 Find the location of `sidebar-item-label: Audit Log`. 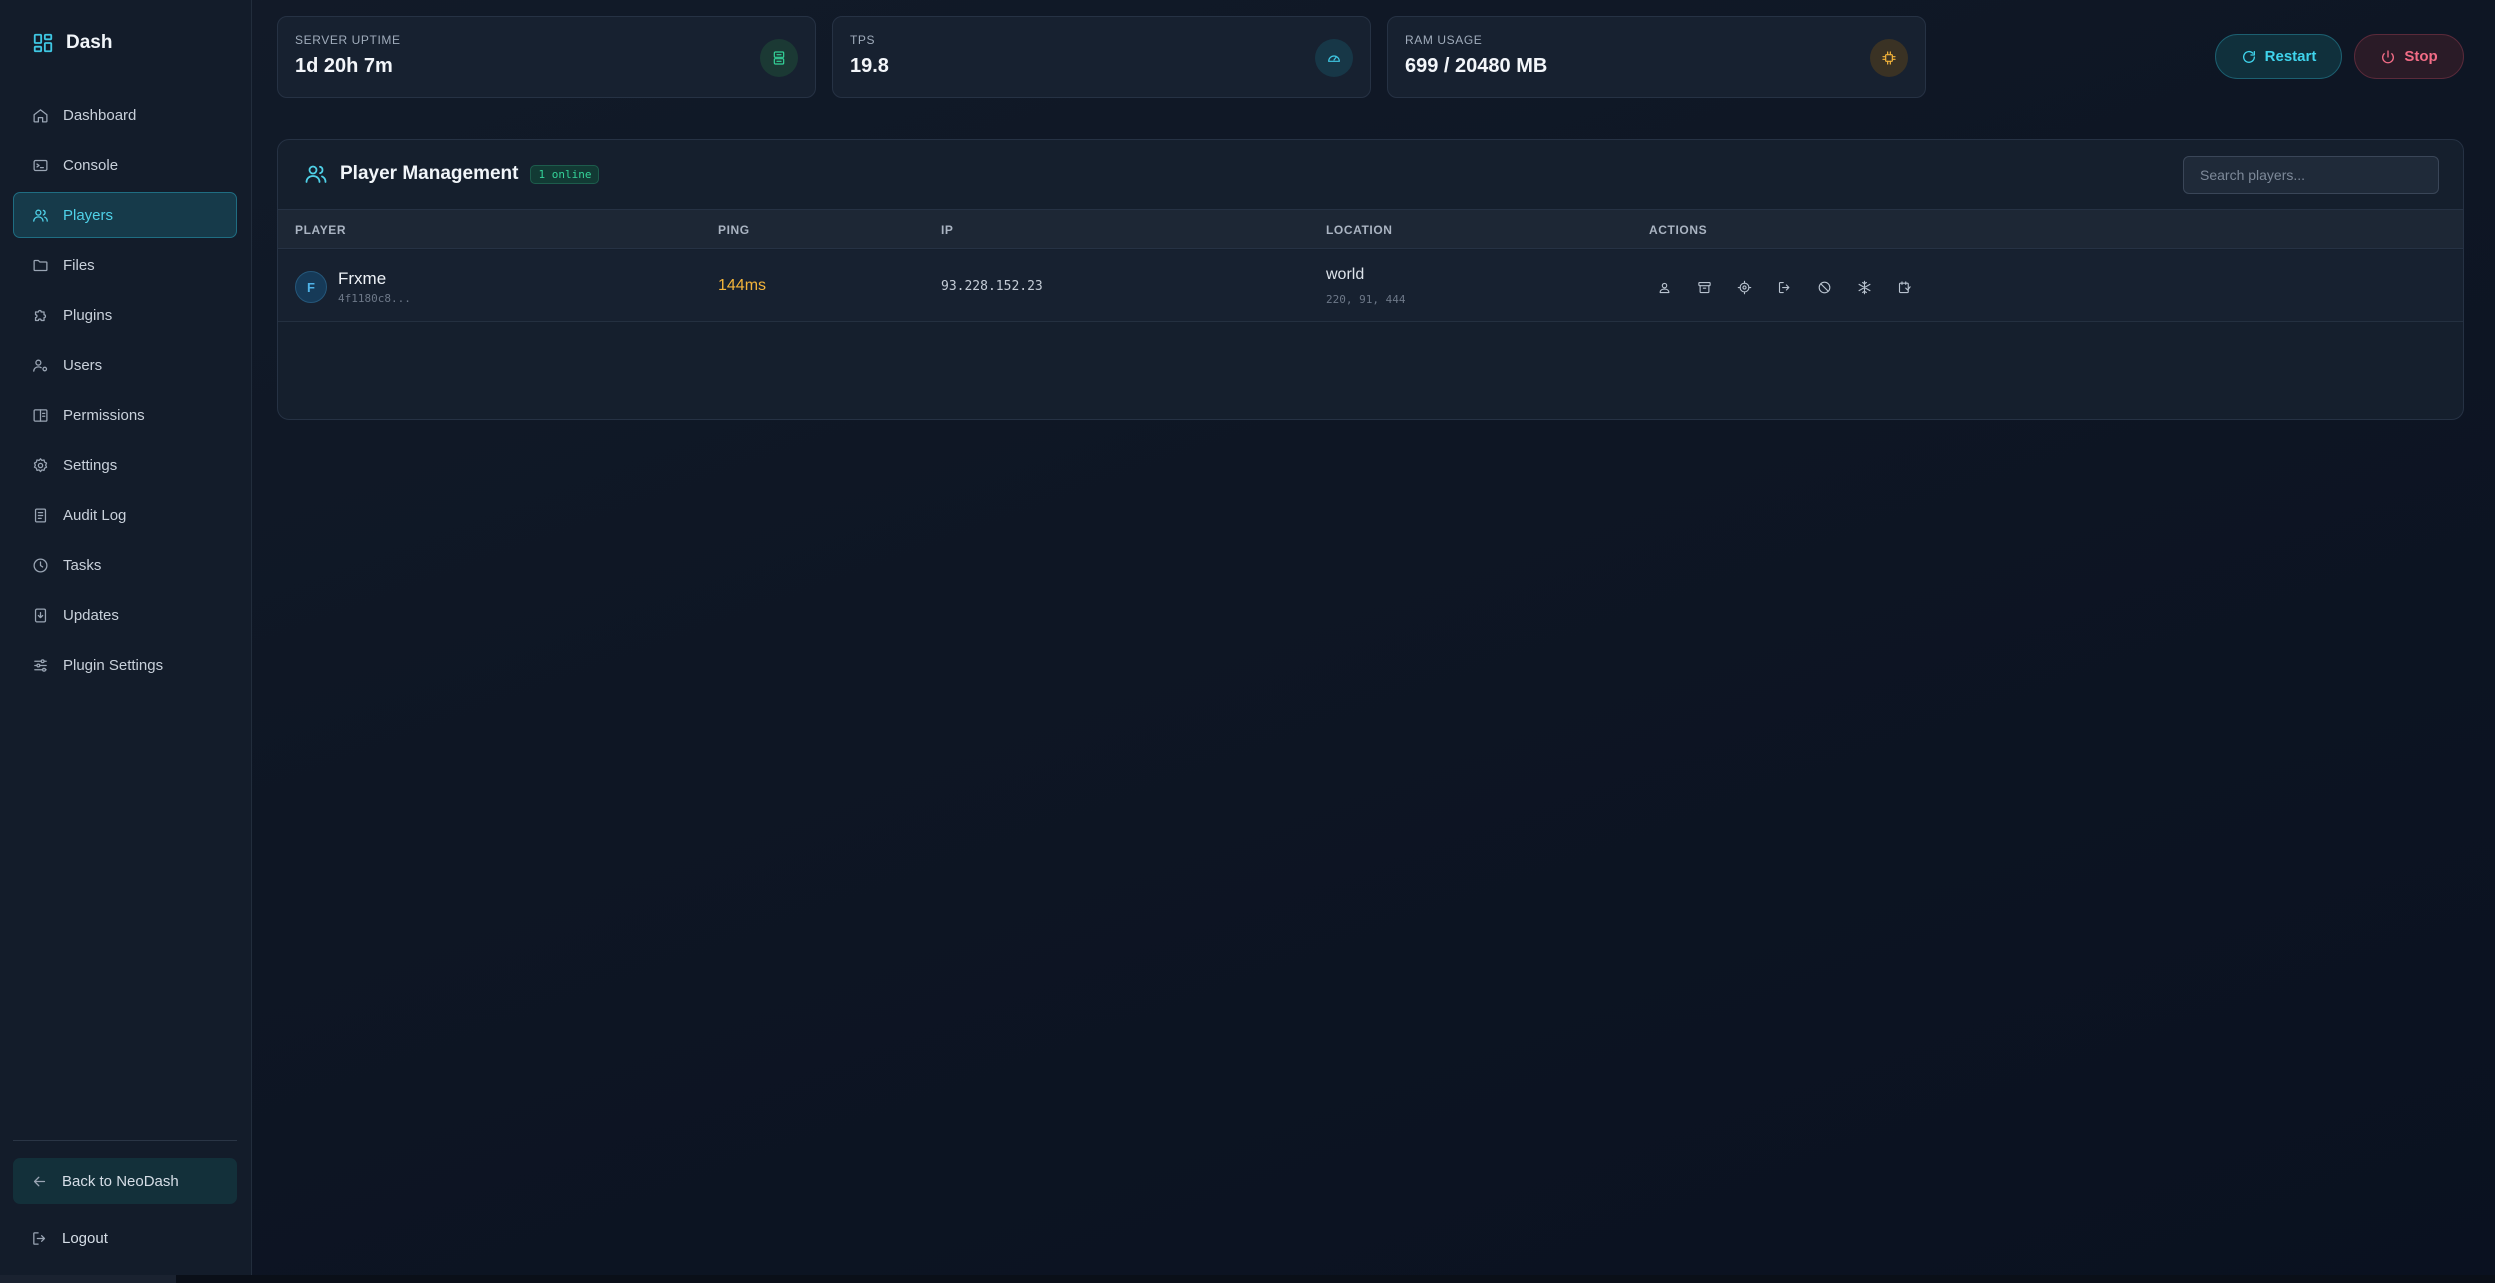

sidebar-item-label: Audit Log is located at coordinates (95, 515).